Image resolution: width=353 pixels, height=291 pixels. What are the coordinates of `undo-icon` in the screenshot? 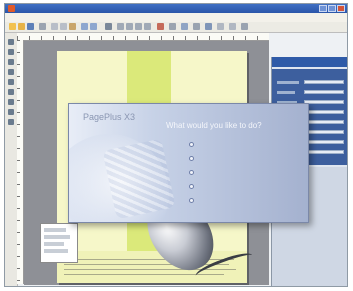 It's located at (84, 26).